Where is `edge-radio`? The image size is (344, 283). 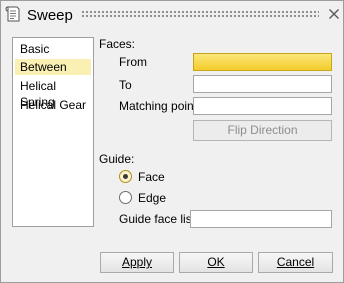
edge-radio is located at coordinates (125, 197).